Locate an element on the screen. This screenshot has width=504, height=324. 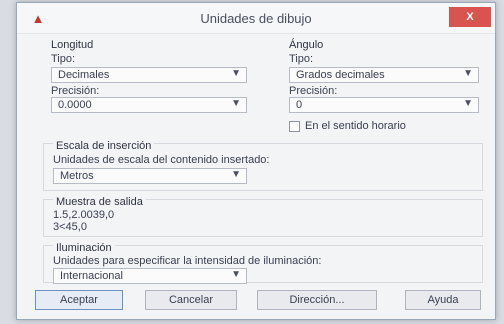
lighting-heading: Iluminación is located at coordinates (84, 248).